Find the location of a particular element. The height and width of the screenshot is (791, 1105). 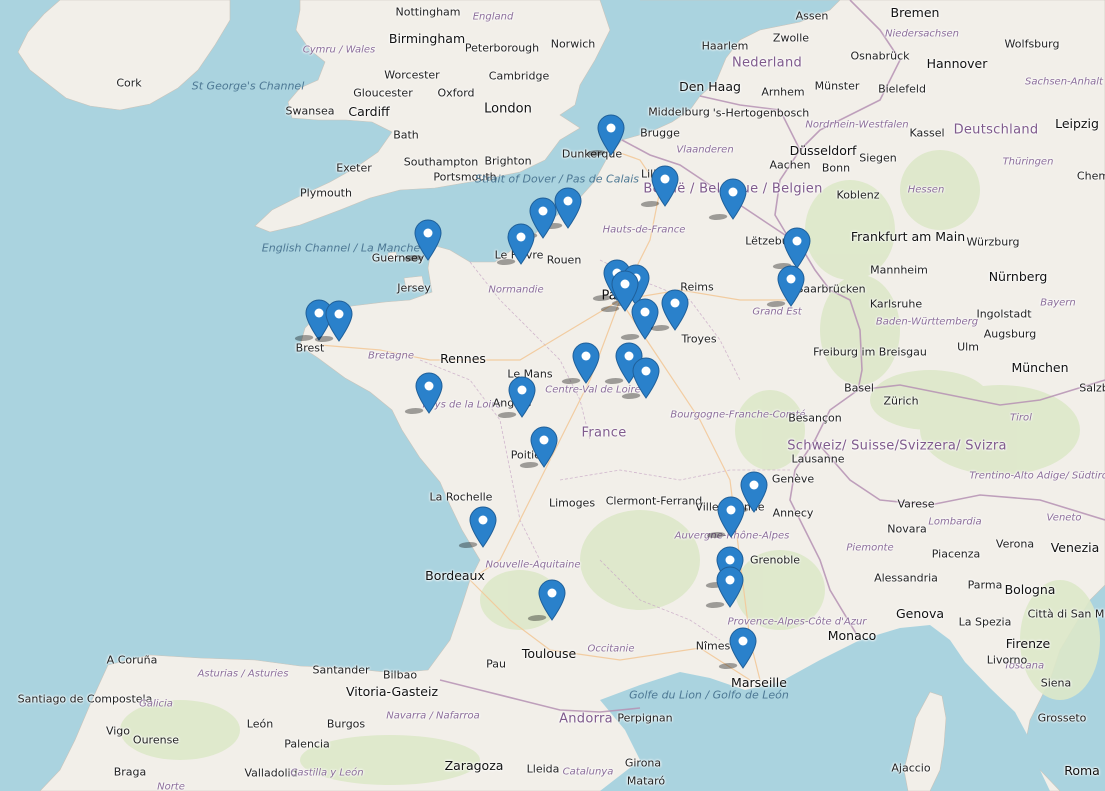

map-label: Ingolstadt is located at coordinates (1004, 314).